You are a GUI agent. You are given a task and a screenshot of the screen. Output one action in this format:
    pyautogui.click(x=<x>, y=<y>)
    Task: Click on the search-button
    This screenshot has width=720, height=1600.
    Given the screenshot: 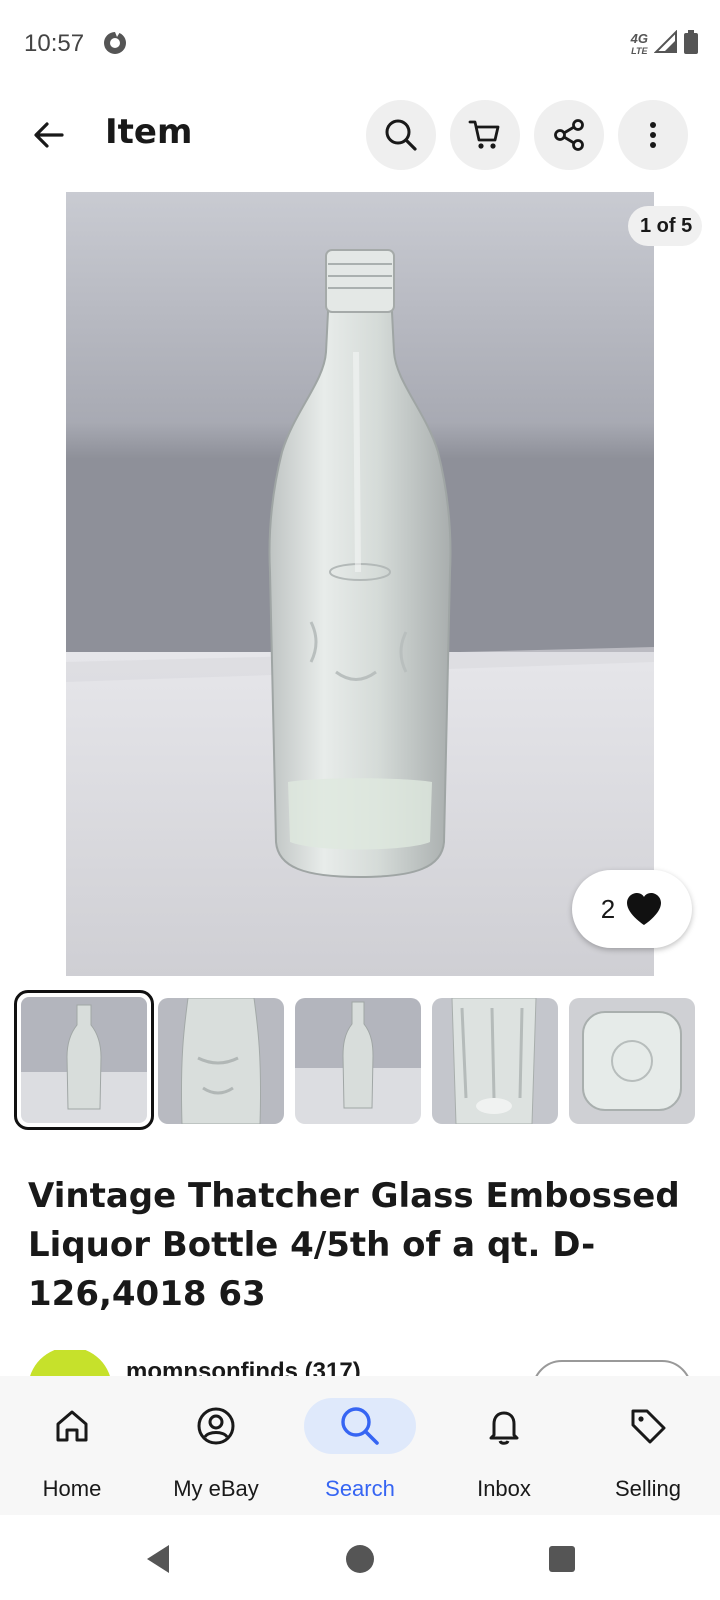 What is the action you would take?
    pyautogui.click(x=401, y=135)
    